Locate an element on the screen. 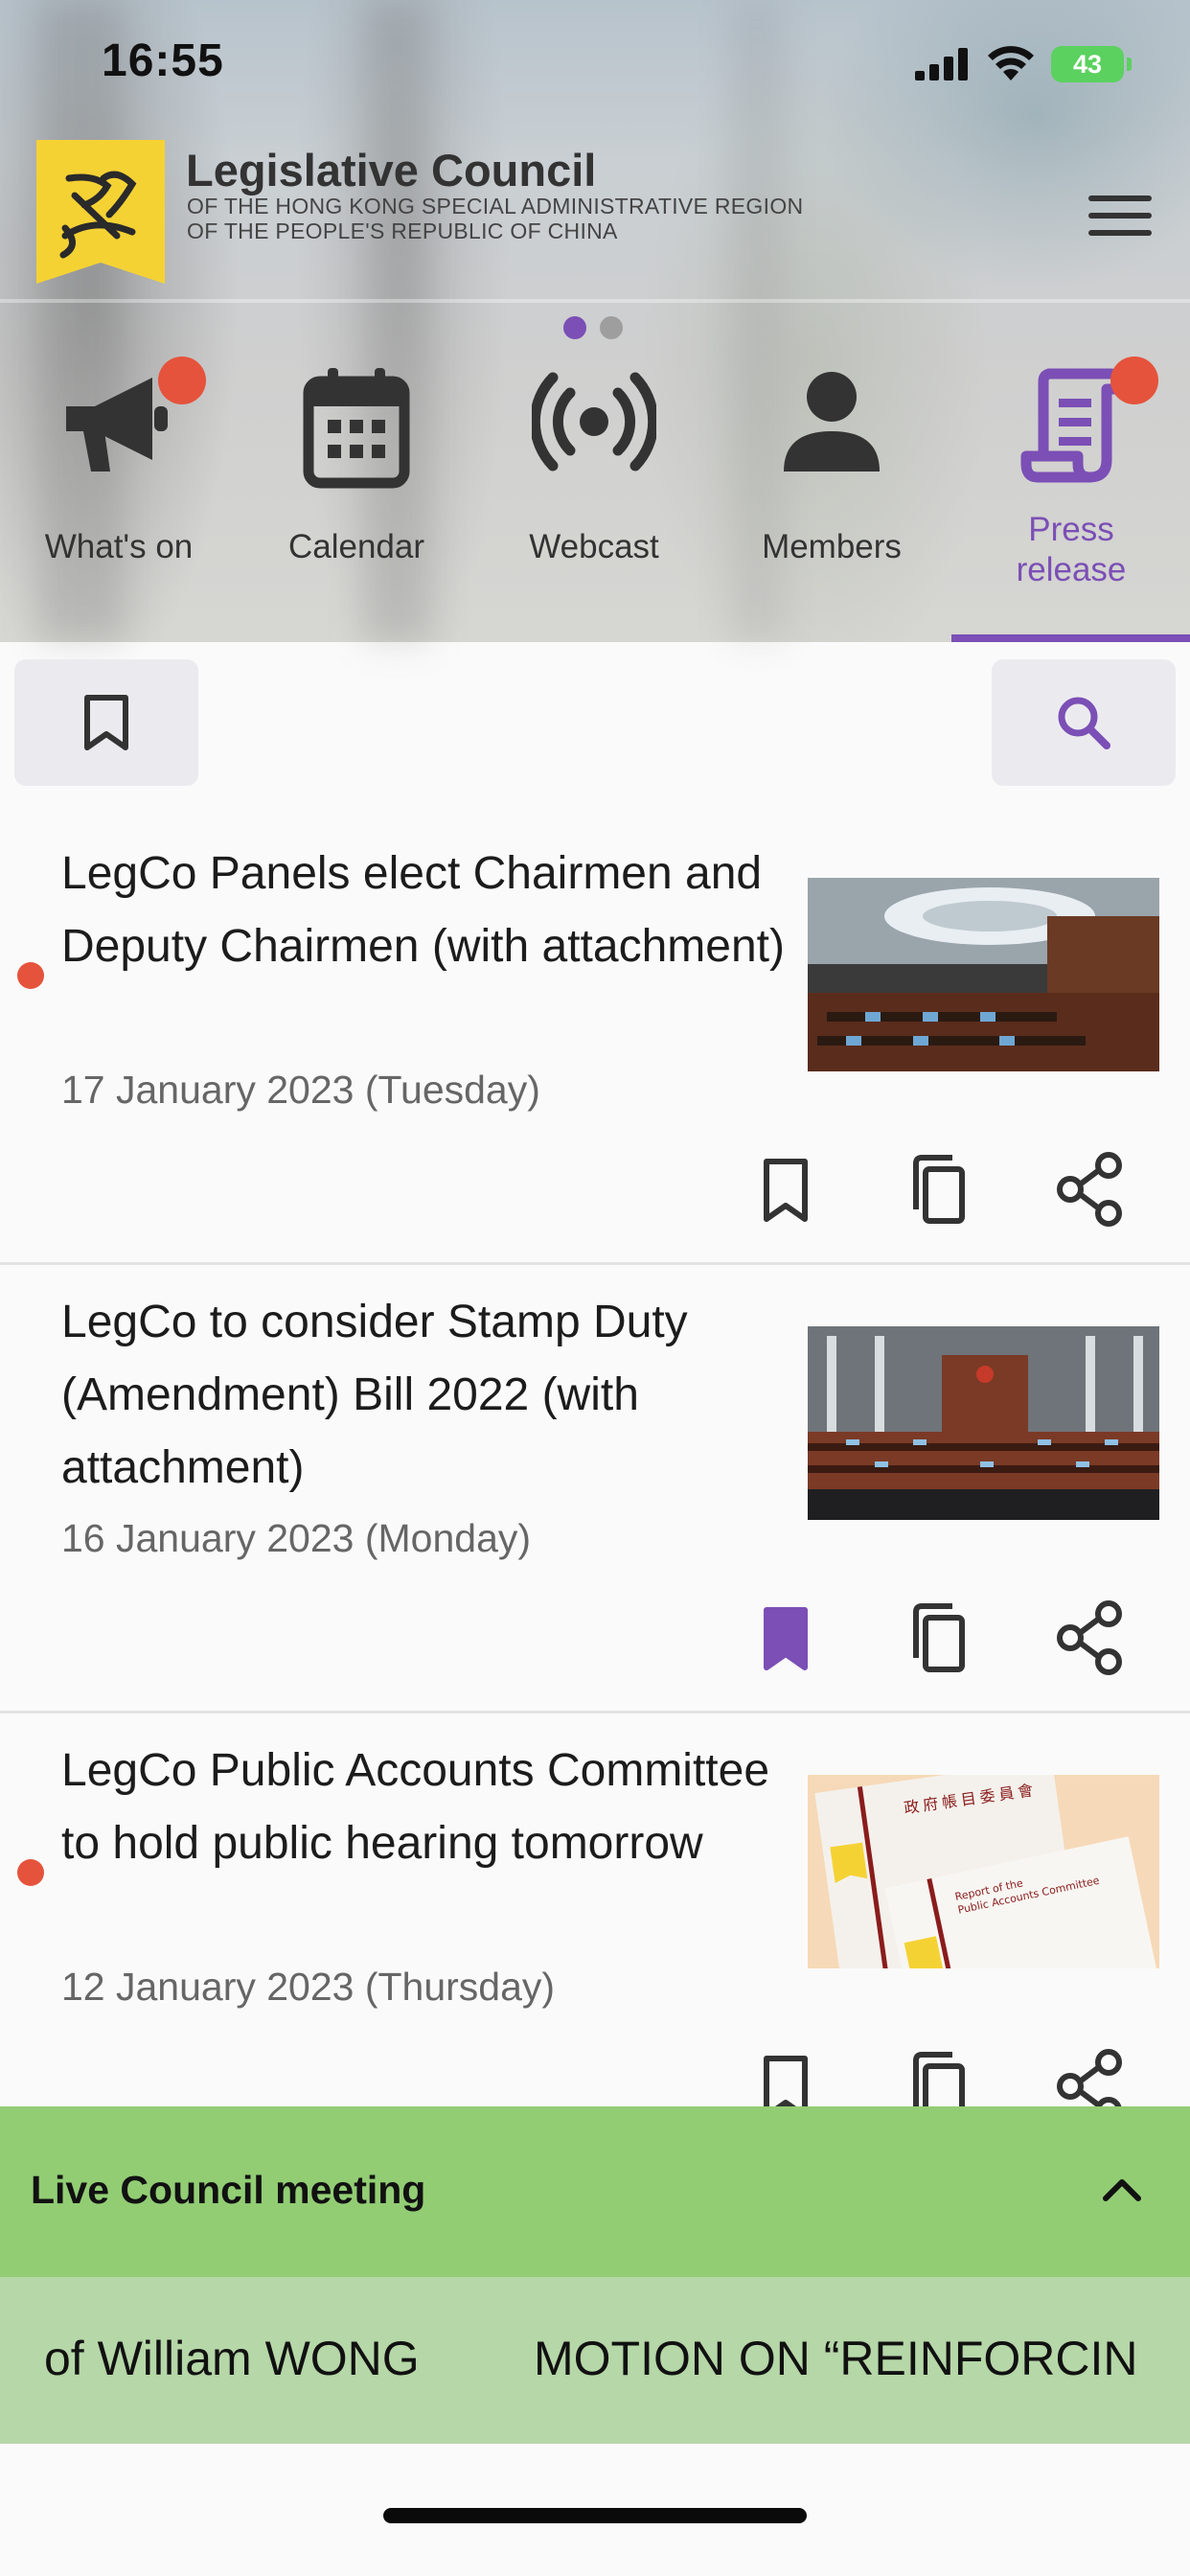 This screenshot has height=2576, width=1190. status-time: 16:55 is located at coordinates (163, 60).